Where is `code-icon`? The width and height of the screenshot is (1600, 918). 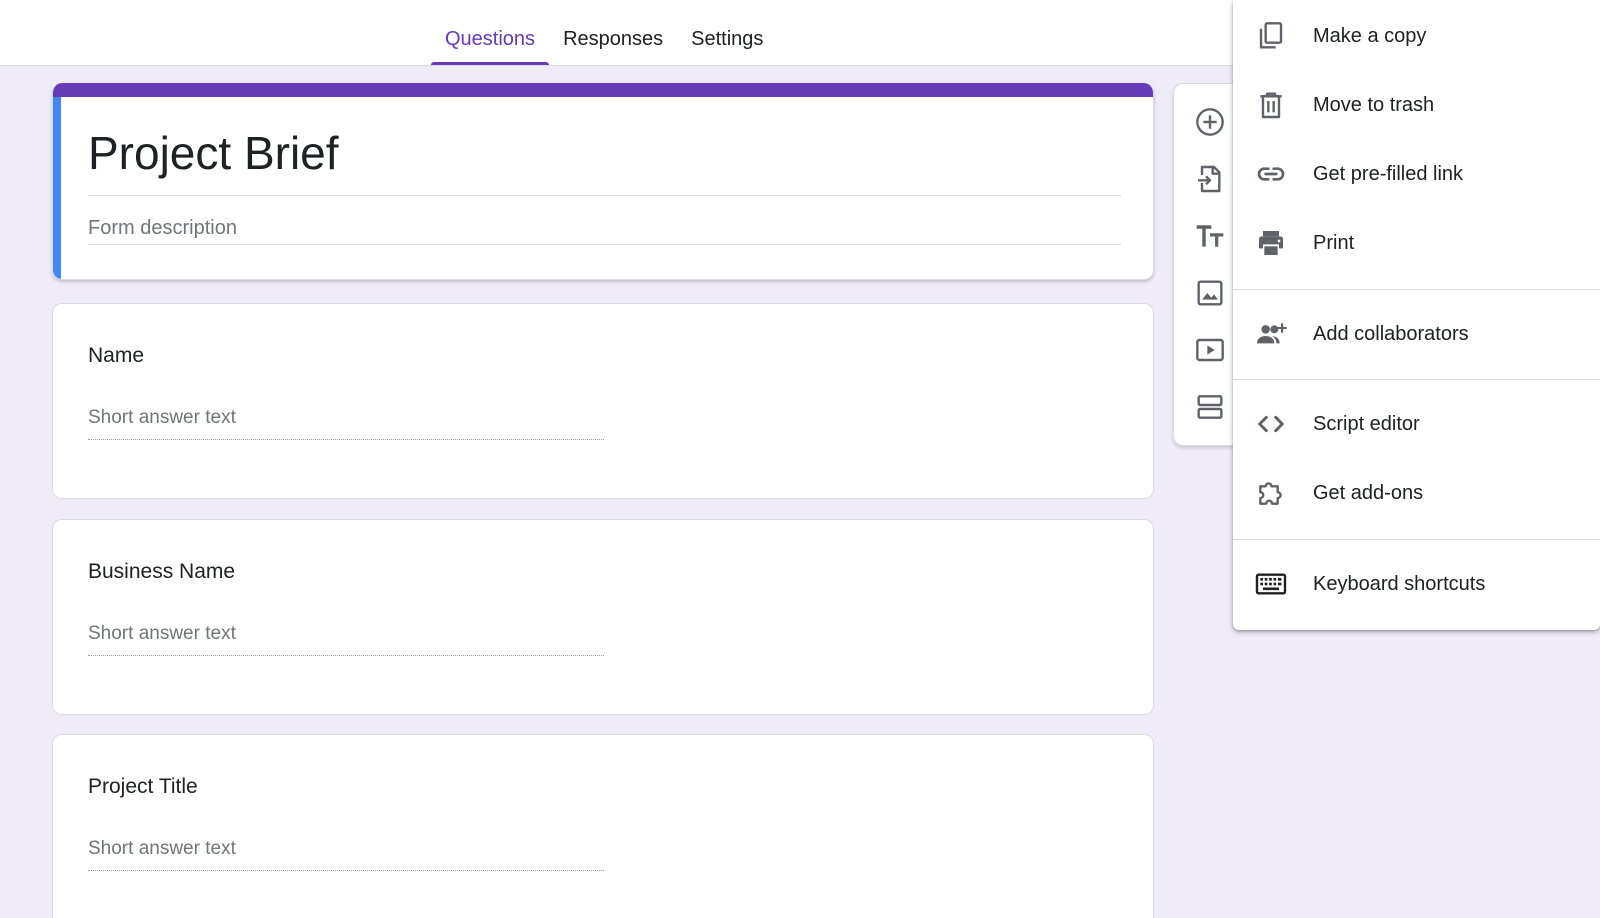 code-icon is located at coordinates (1271, 424).